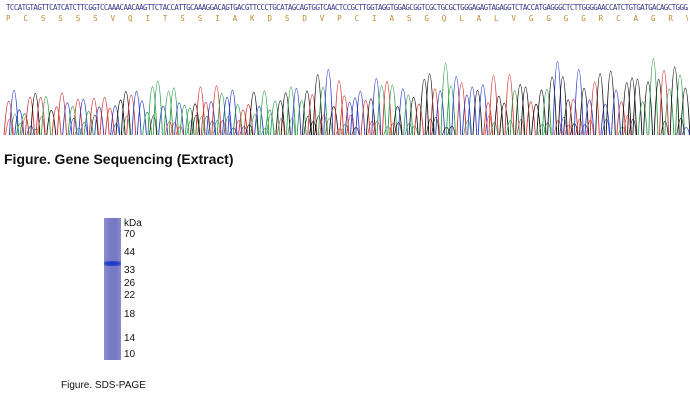 The height and width of the screenshot is (402, 690). What do you see at coordinates (119, 159) in the screenshot?
I see `gene-sequencing-caption: Figure. Gene Sequencing (Extract)` at bounding box center [119, 159].